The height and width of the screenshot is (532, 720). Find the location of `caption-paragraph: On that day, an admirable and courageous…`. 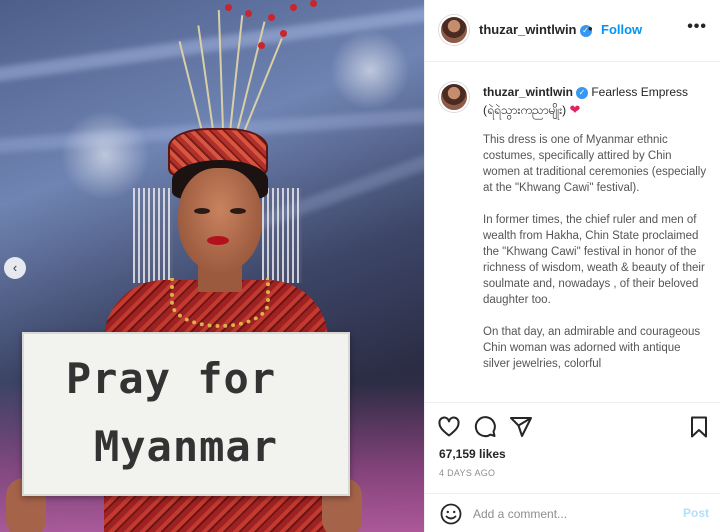

caption-paragraph: On that day, an admirable and courageous… is located at coordinates (592, 348).